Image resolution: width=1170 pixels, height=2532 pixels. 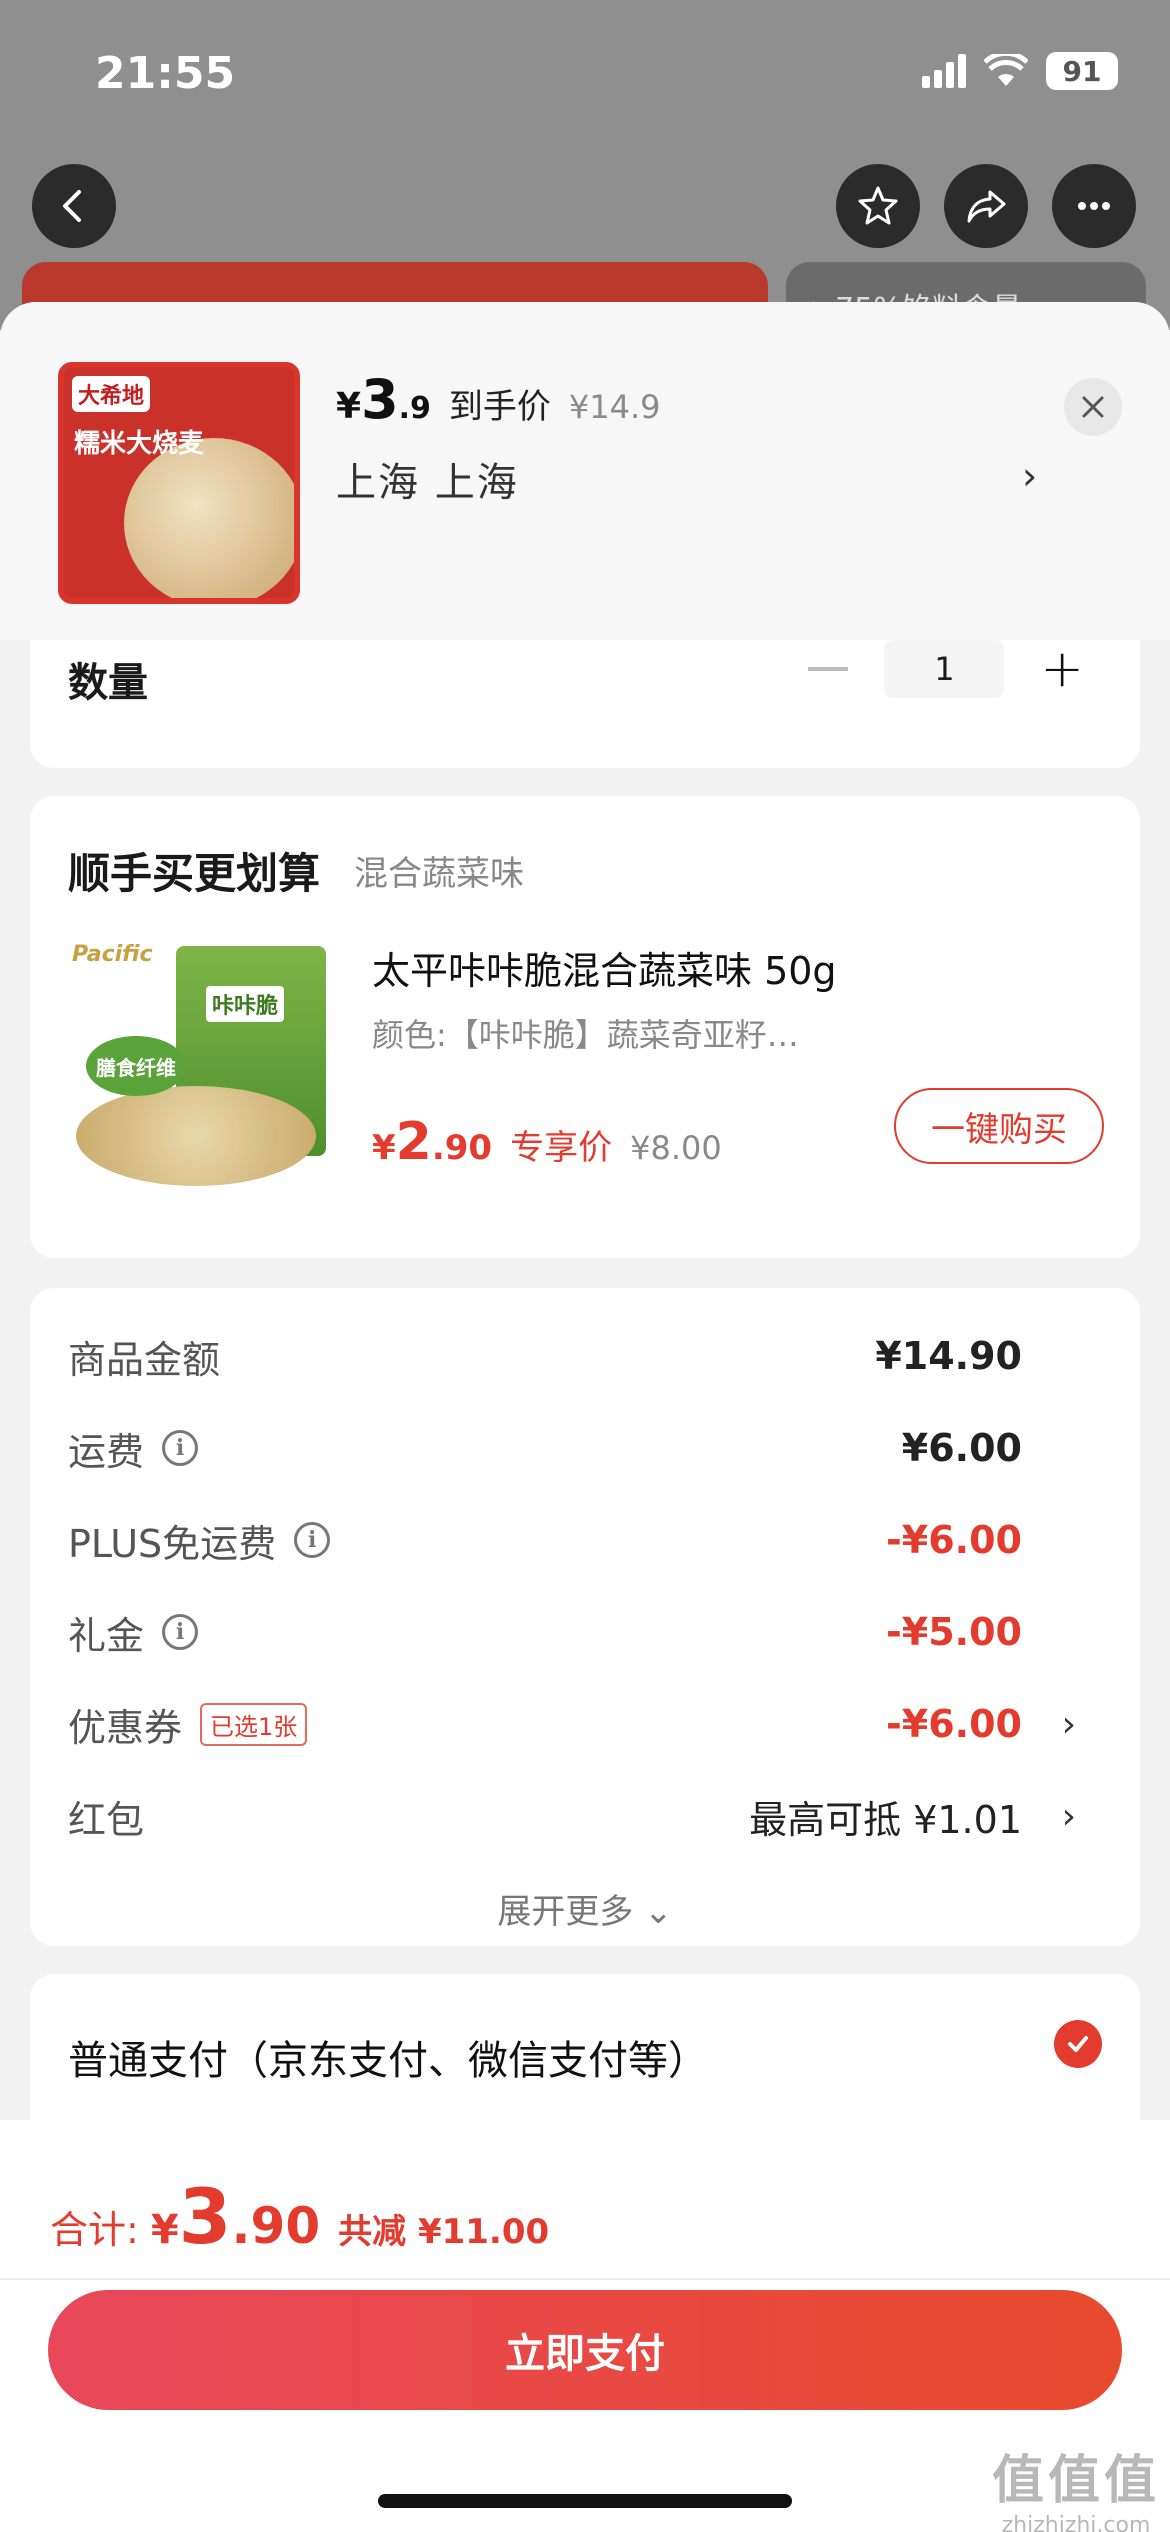 I want to click on product-food-image, so click(x=209, y=518).